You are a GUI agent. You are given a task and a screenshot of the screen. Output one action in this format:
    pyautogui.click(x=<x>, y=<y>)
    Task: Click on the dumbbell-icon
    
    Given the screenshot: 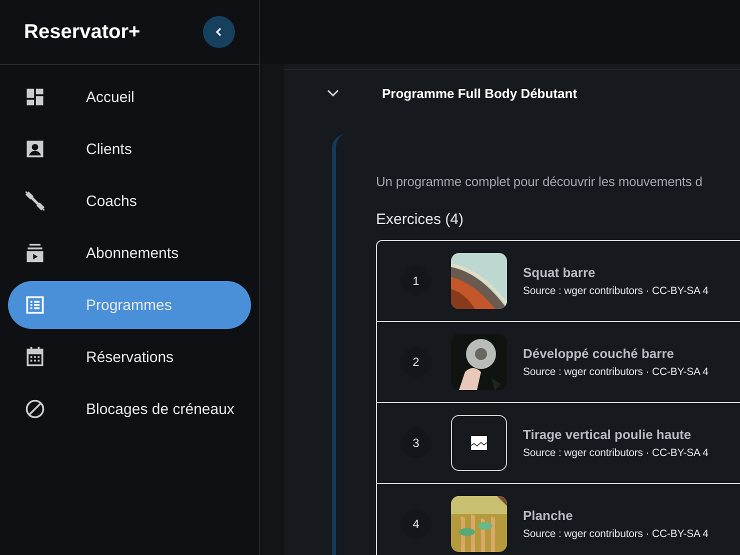 What is the action you would take?
    pyautogui.click(x=35, y=201)
    